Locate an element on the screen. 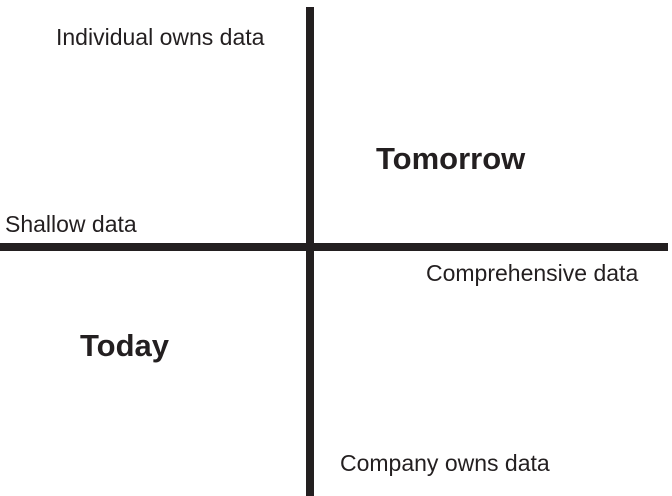 This screenshot has width=672, height=496. horizontal-axis is located at coordinates (334, 247).